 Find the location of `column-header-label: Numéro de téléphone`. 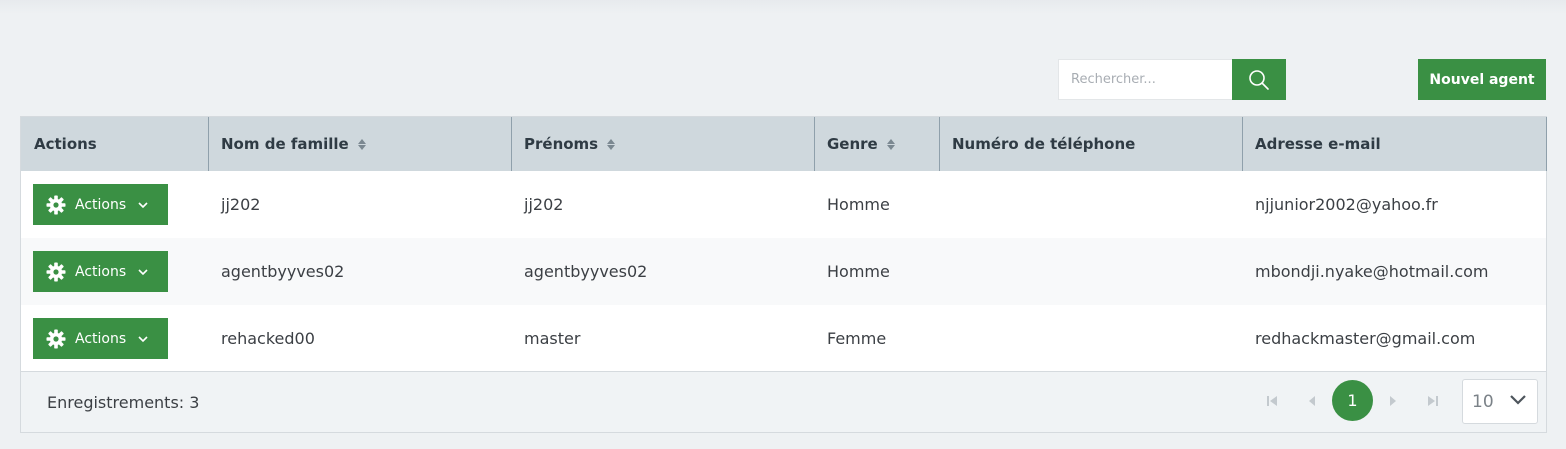

column-header-label: Numéro de téléphone is located at coordinates (1044, 144).